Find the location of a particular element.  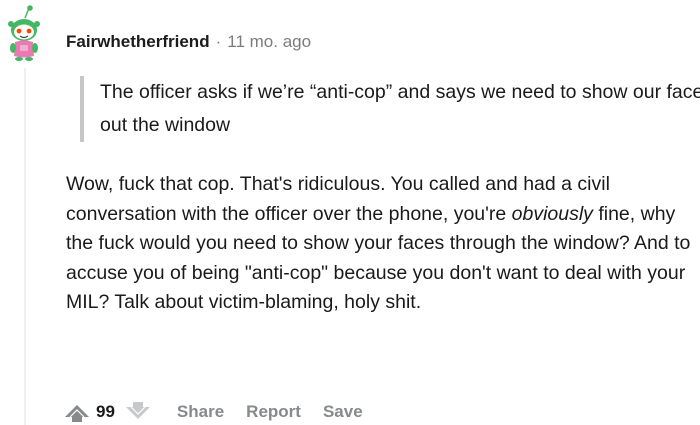

avatar-icon is located at coordinates (24, 34).